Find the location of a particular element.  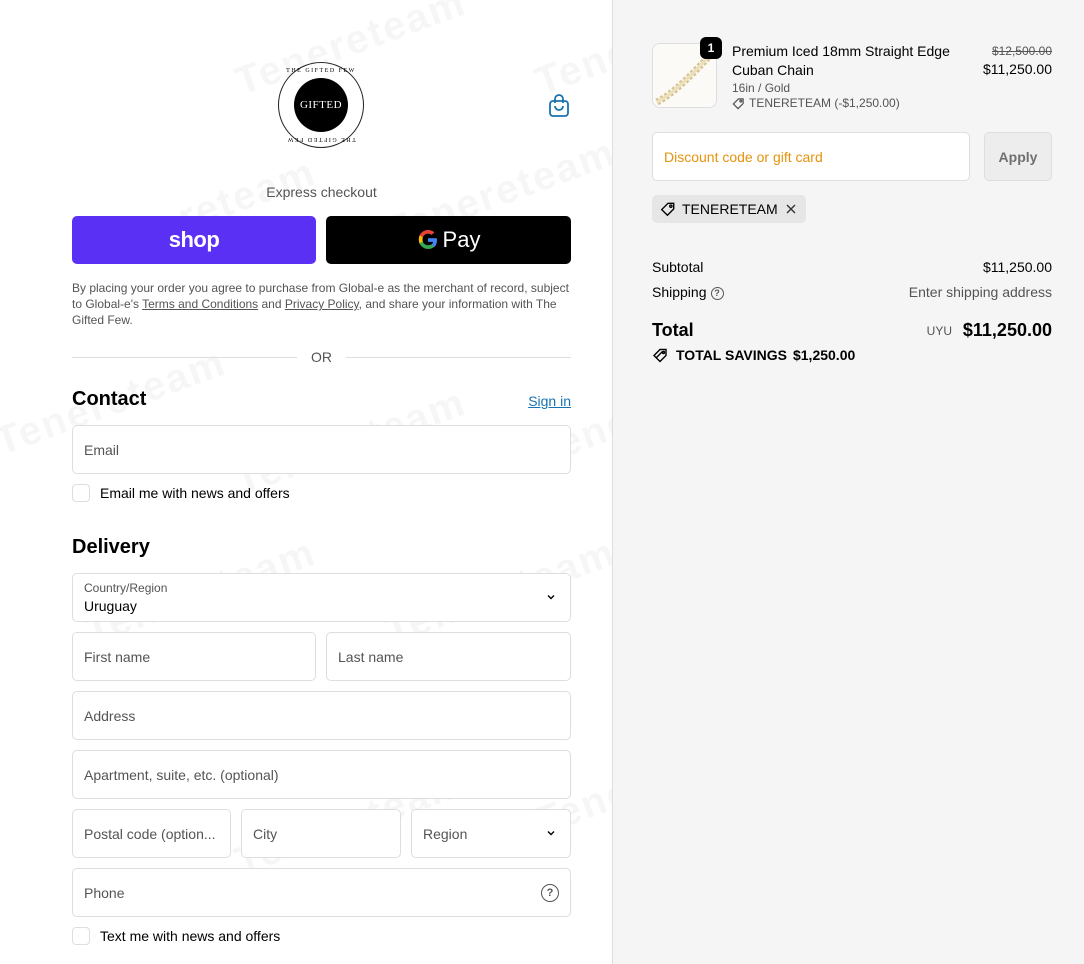

email-news-checkbox-row: Email me with news and offers is located at coordinates (181, 493).